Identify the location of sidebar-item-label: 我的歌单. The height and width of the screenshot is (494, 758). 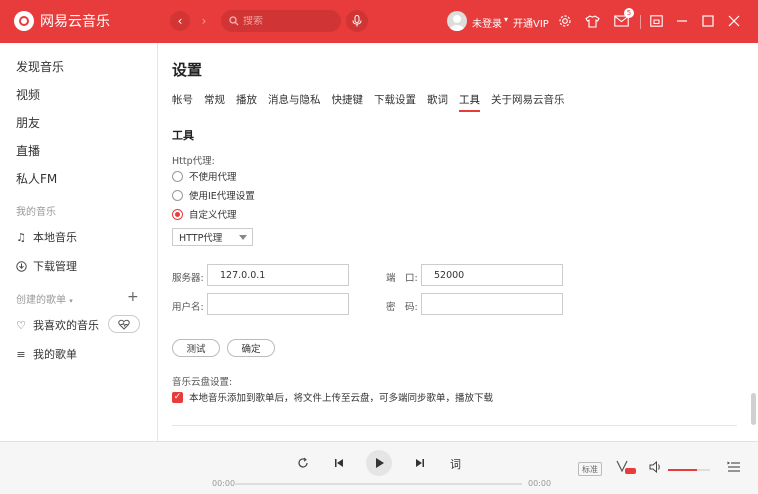
(55, 354).